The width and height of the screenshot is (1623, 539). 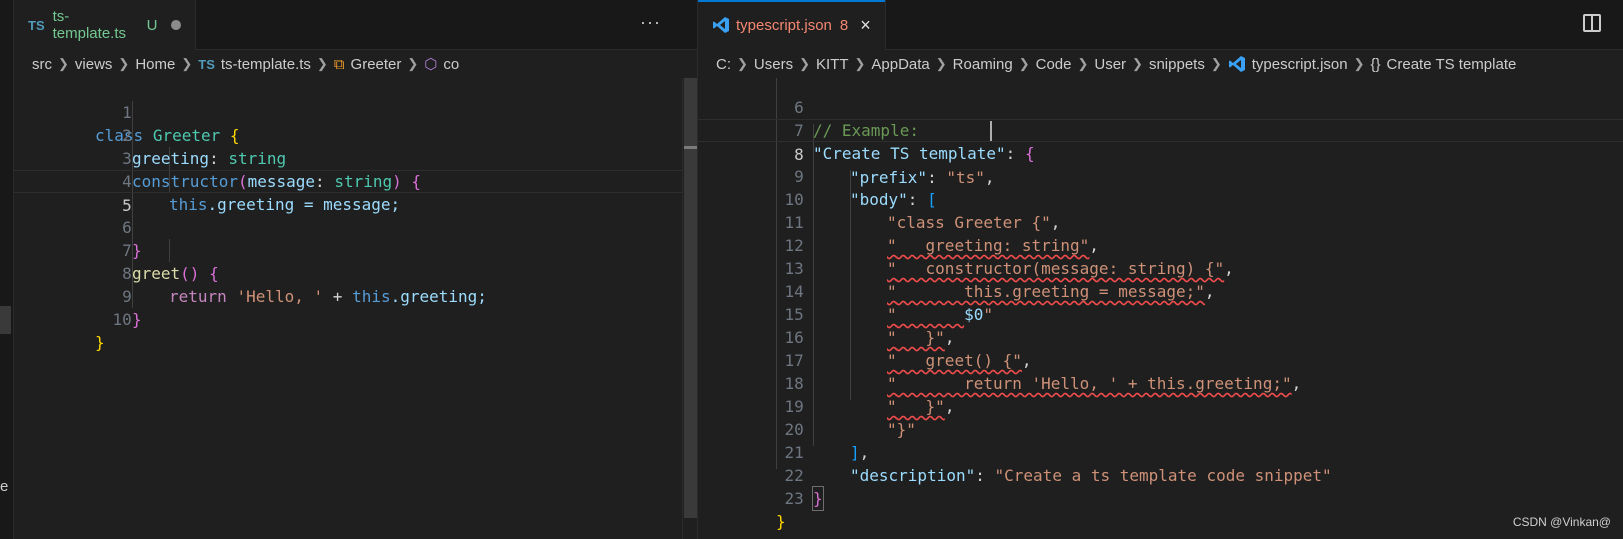 What do you see at coordinates (1160, 405) in the screenshot?
I see `code-line: 19 "}"` at bounding box center [1160, 405].